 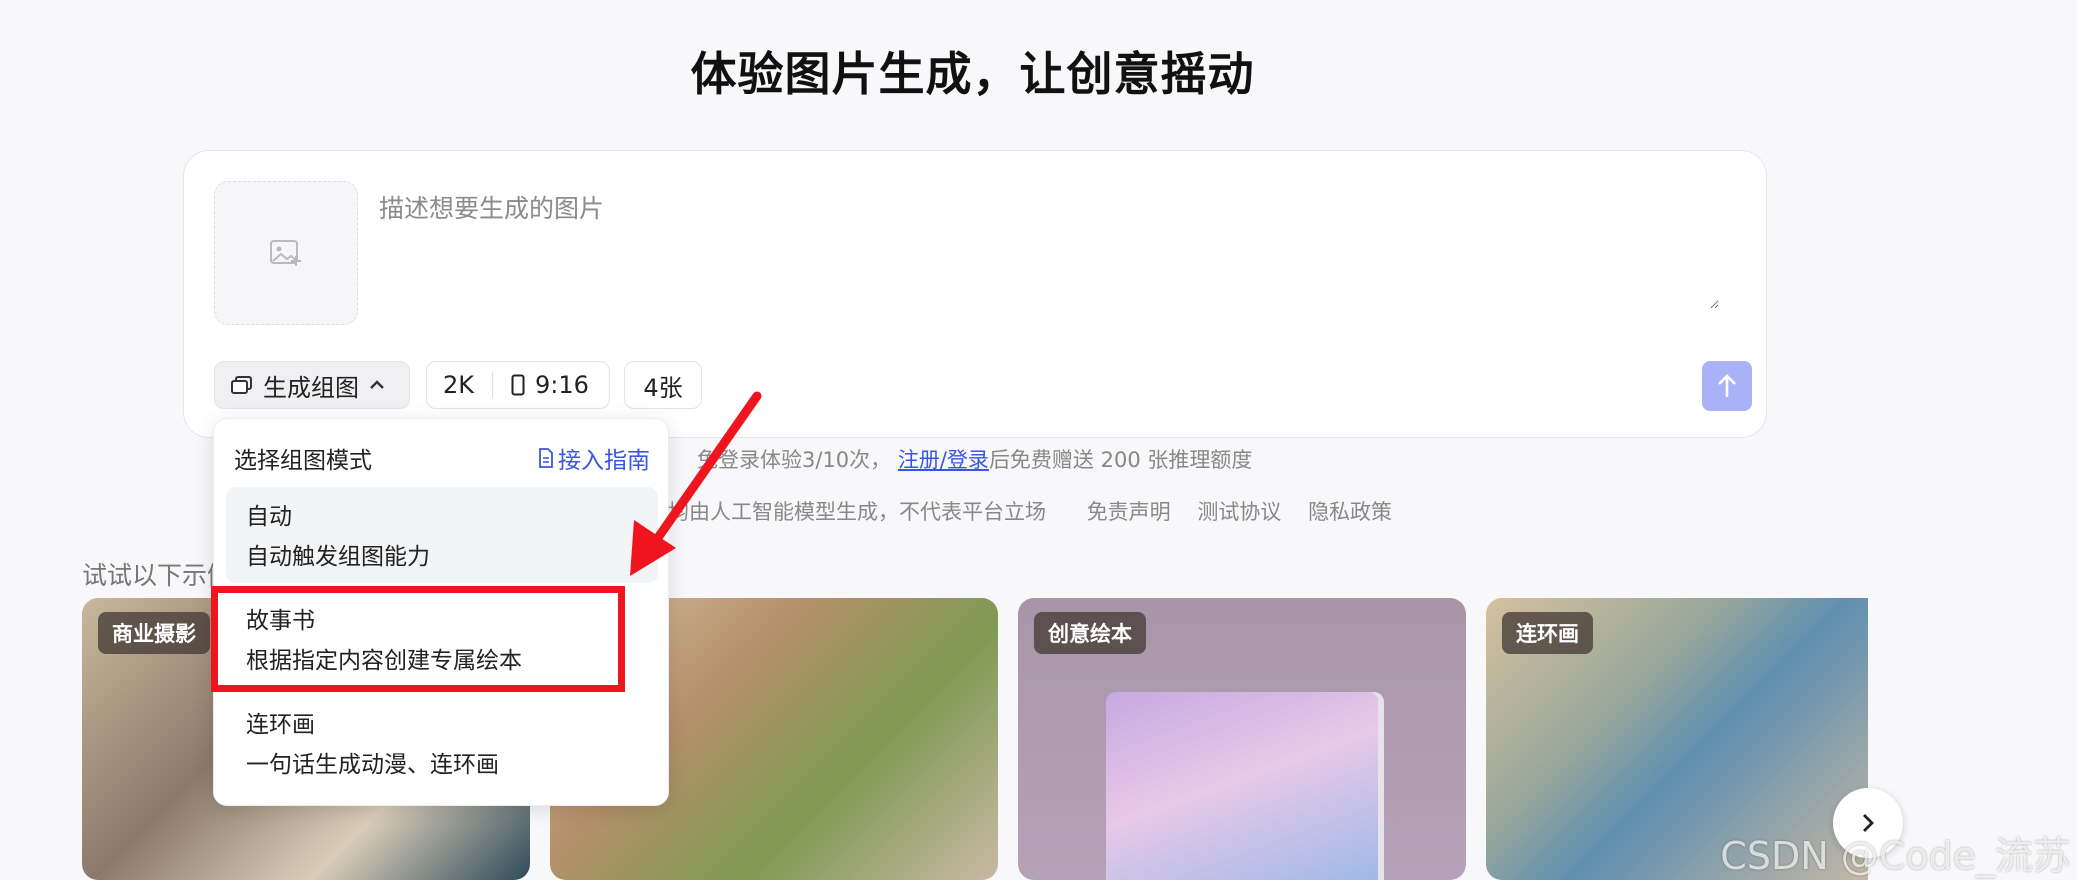 What do you see at coordinates (442, 535) in the screenshot?
I see `mode-option-auto: 自动 自动触发组图能力` at bounding box center [442, 535].